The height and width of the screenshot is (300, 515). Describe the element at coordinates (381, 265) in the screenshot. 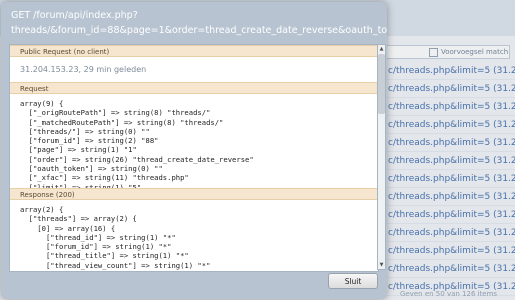

I see `scroll-down-arrow-icon: ▼` at that location.